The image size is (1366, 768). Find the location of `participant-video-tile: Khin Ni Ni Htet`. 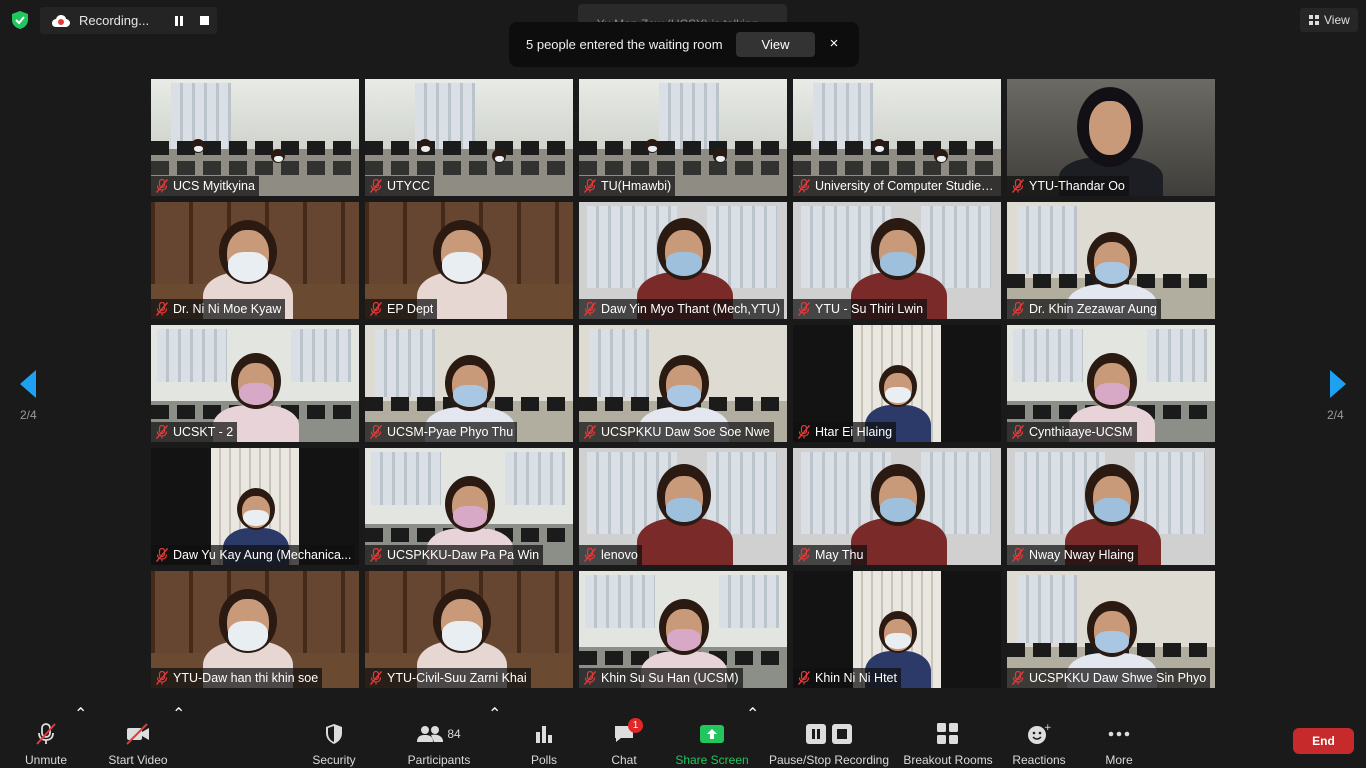

participant-video-tile: Khin Ni Ni Htet is located at coordinates (897, 629).